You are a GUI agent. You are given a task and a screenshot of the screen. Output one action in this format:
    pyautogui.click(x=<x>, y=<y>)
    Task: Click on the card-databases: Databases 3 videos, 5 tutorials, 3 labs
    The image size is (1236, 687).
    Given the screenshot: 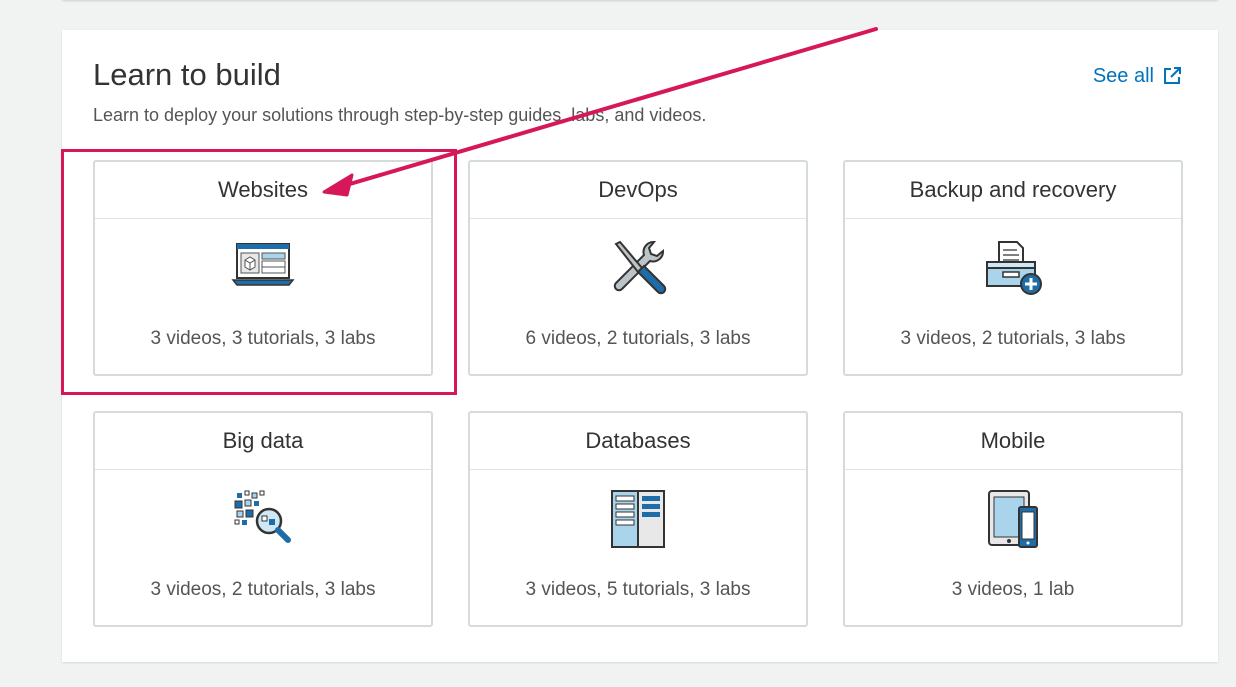 What is the action you would take?
    pyautogui.click(x=638, y=519)
    